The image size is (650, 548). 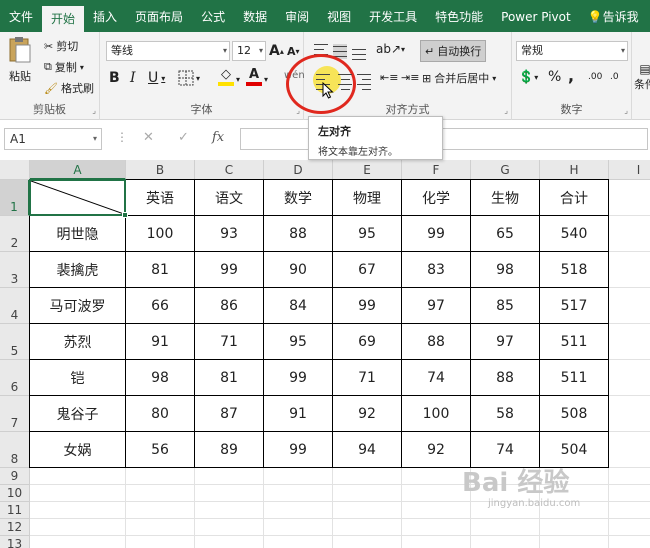 What do you see at coordinates (15, 476) in the screenshot?
I see `row-header-9: 9` at bounding box center [15, 476].